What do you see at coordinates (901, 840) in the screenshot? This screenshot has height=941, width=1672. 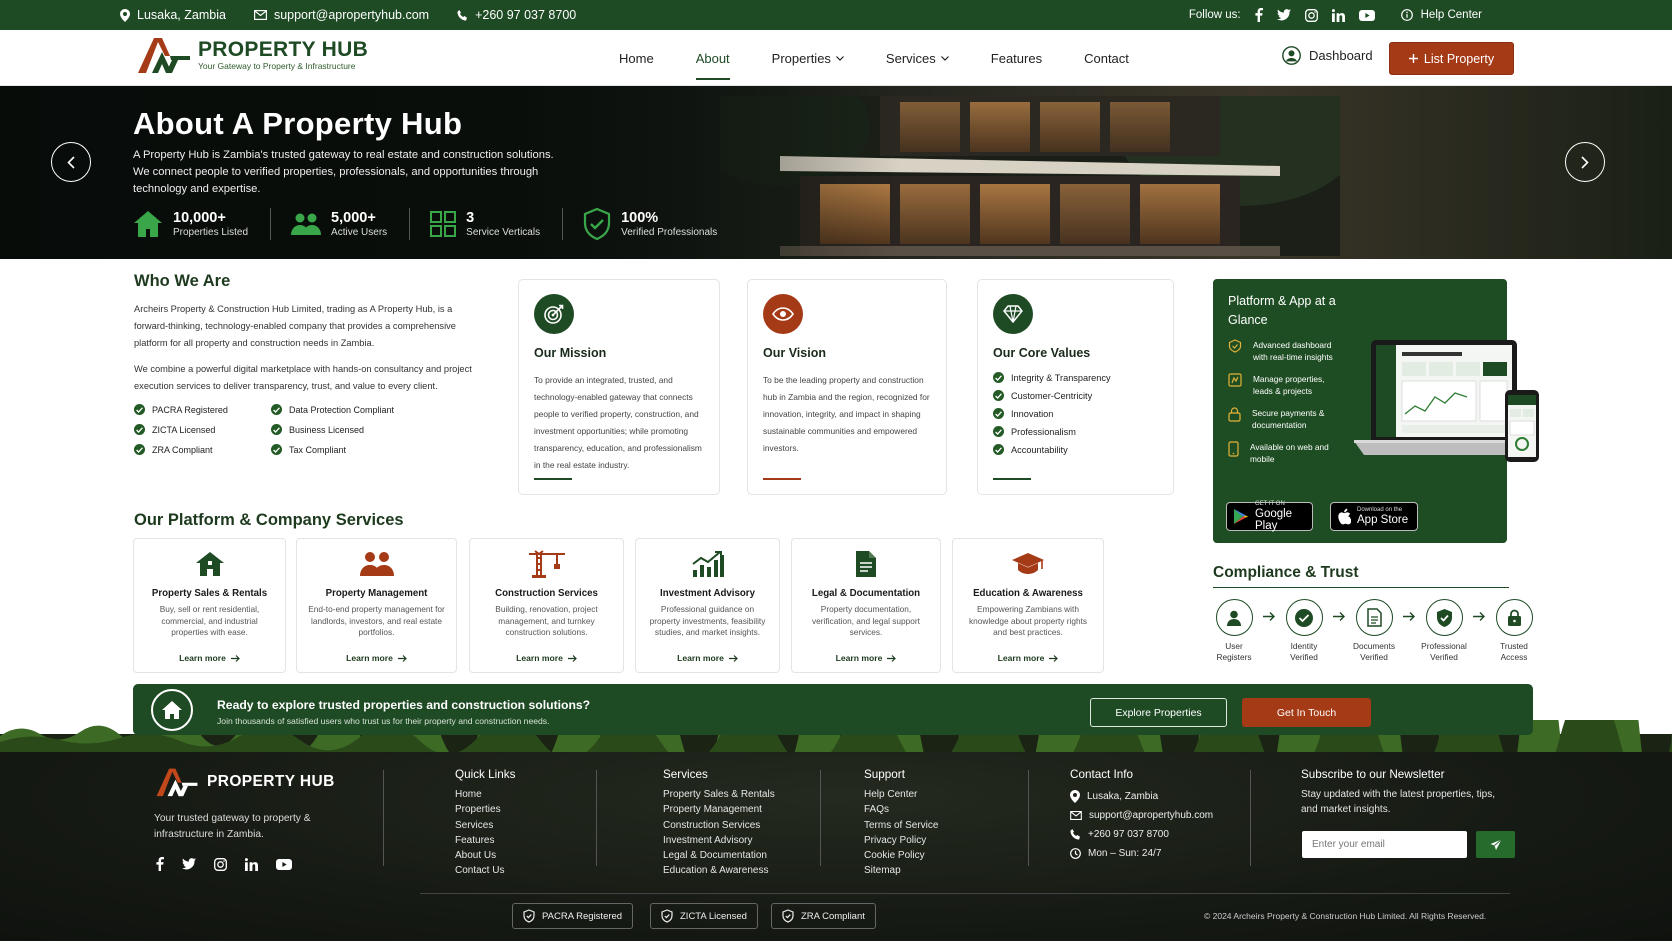 I see `footer-link: Privacy Policy` at bounding box center [901, 840].